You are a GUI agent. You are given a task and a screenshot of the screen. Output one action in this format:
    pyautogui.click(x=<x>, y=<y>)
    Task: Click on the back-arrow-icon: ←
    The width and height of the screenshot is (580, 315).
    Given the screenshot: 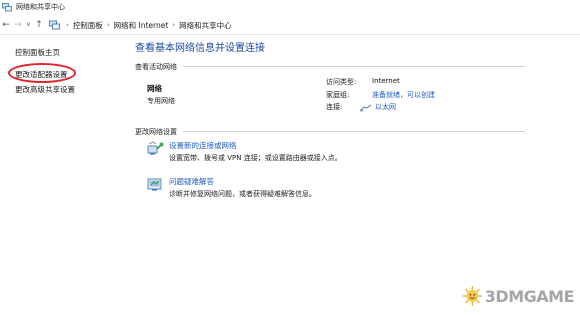 What is the action you would take?
    pyautogui.click(x=6, y=25)
    